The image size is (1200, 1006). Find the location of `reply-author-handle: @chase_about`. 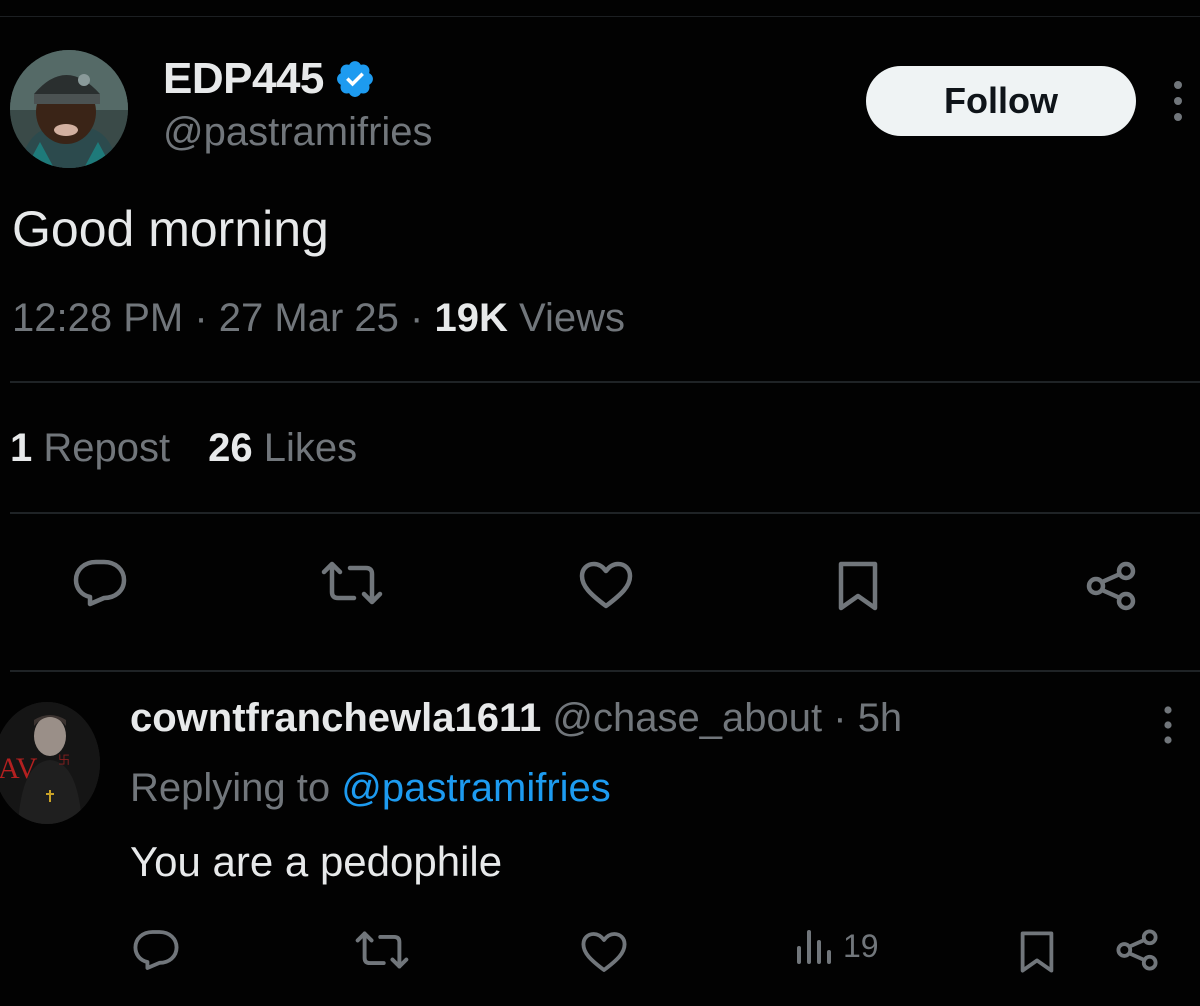

reply-author-handle: @chase_about is located at coordinates (687, 718).